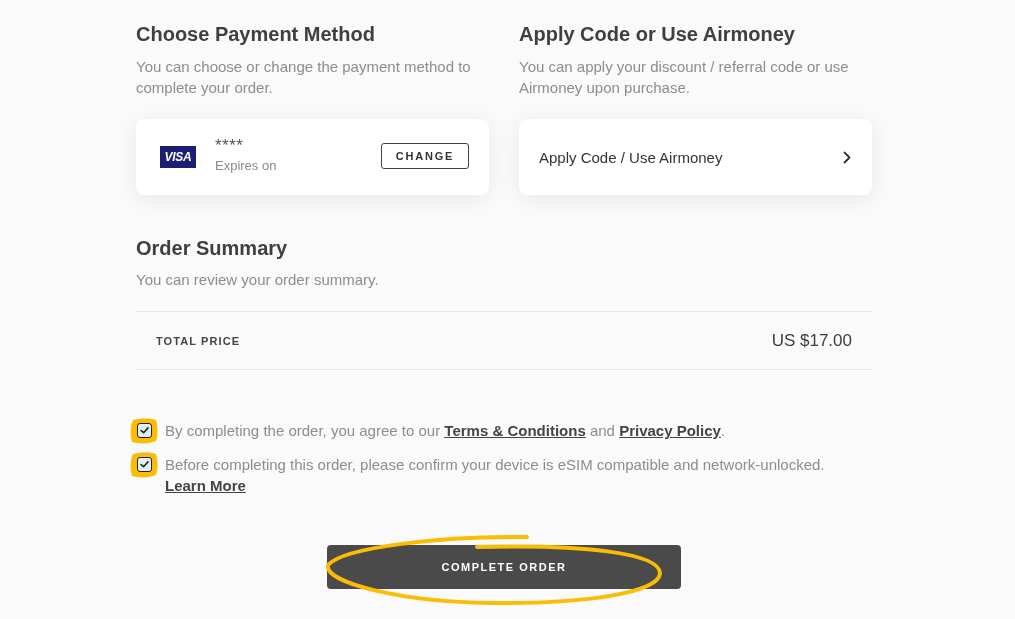  What do you see at coordinates (205, 485) in the screenshot?
I see `inline-link: Learn More` at bounding box center [205, 485].